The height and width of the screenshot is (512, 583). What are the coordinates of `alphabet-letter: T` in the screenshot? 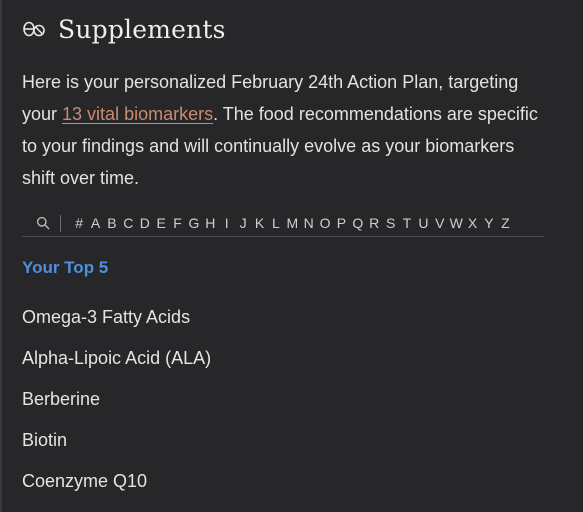 It's located at (407, 223).